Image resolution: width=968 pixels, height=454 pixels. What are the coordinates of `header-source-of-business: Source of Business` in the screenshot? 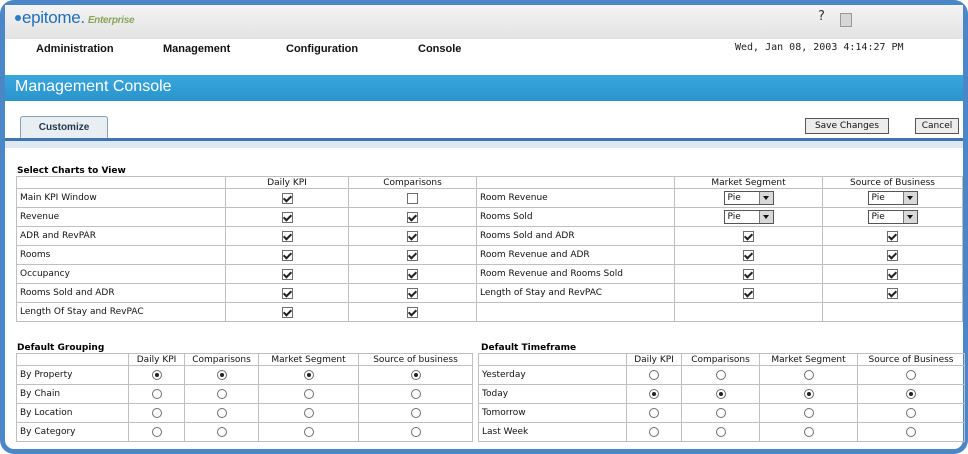 It's located at (911, 359).